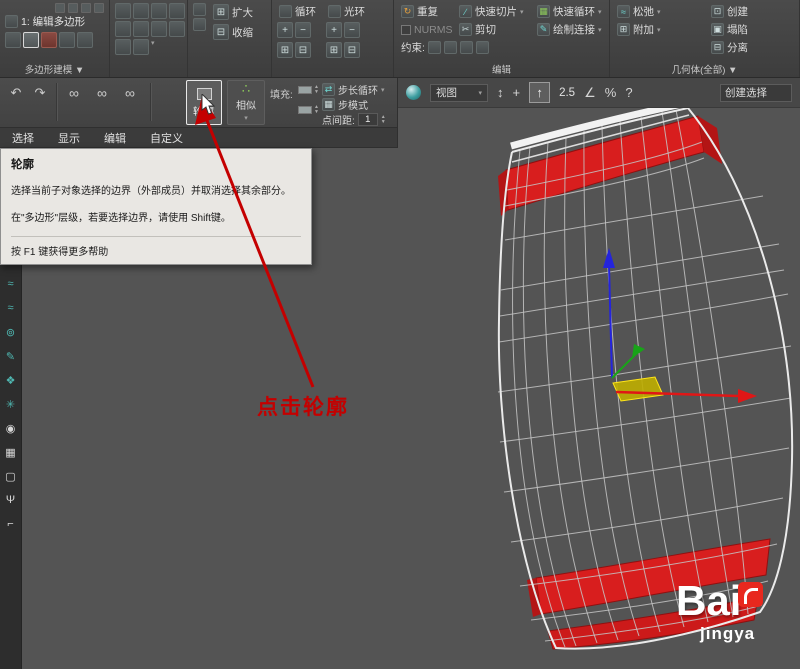 The height and width of the screenshot is (669, 800). What do you see at coordinates (54, 69) in the screenshot?
I see `panel1-footer: 多边形建模 ▼` at bounding box center [54, 69].